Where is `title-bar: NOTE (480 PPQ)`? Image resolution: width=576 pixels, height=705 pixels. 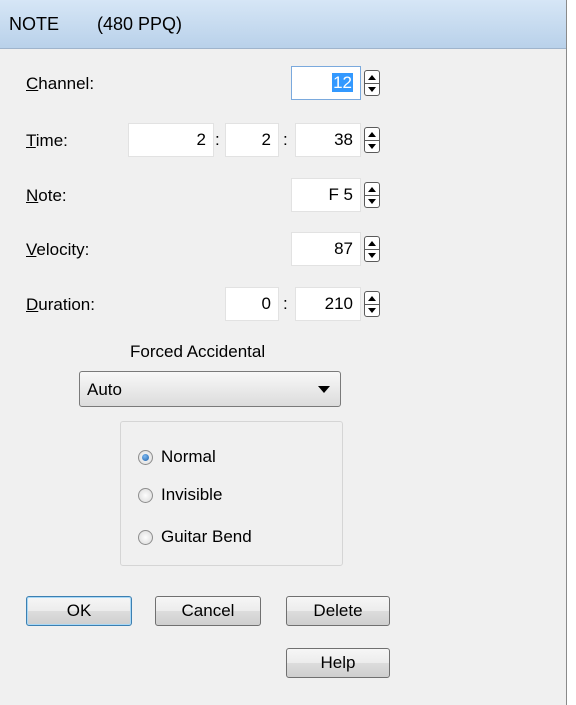 title-bar: NOTE (480 PPQ) is located at coordinates (283, 24).